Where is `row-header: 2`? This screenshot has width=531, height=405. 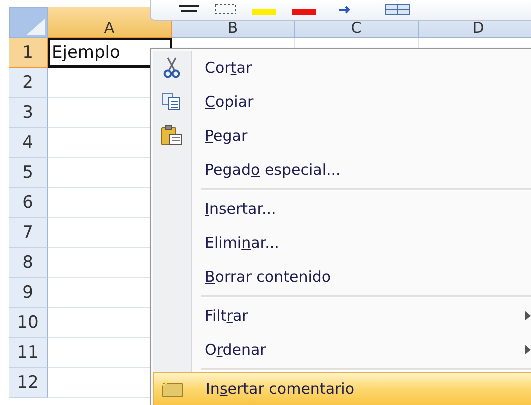
row-header: 2 is located at coordinates (28, 83).